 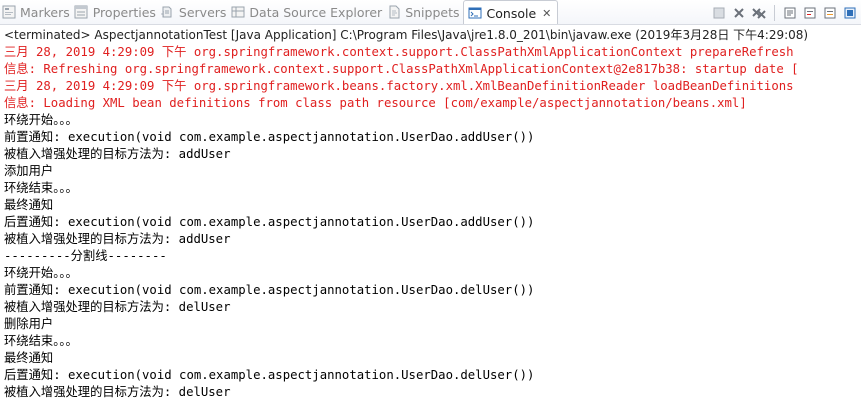 I want to click on close-icon: ✕, so click(x=546, y=13).